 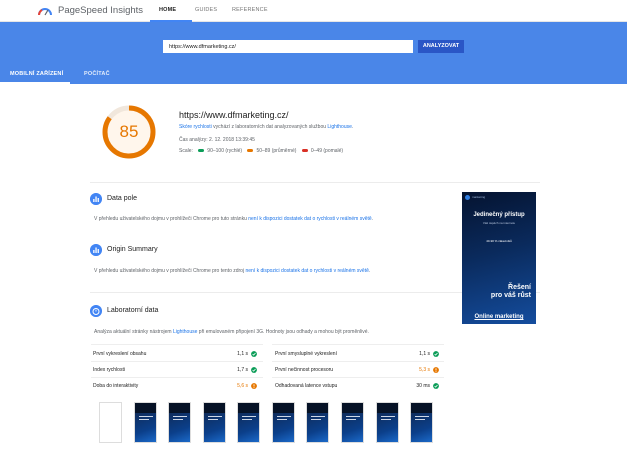 I want to click on lab-data-title: Laboratorní data, so click(x=133, y=310).